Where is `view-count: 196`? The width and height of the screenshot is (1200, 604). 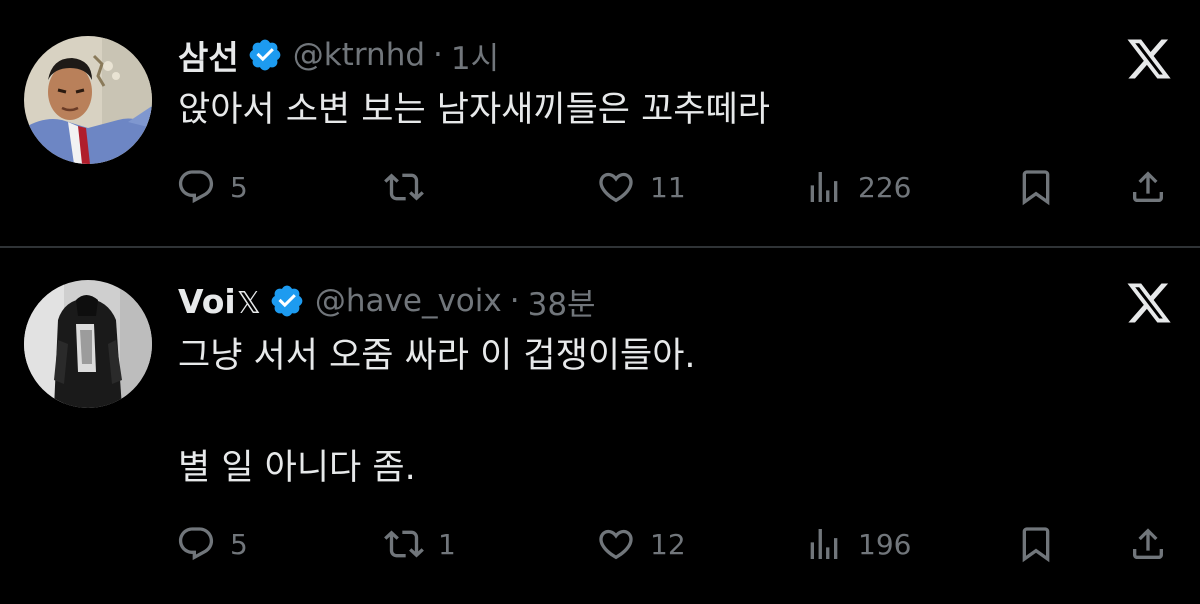 view-count: 196 is located at coordinates (885, 544).